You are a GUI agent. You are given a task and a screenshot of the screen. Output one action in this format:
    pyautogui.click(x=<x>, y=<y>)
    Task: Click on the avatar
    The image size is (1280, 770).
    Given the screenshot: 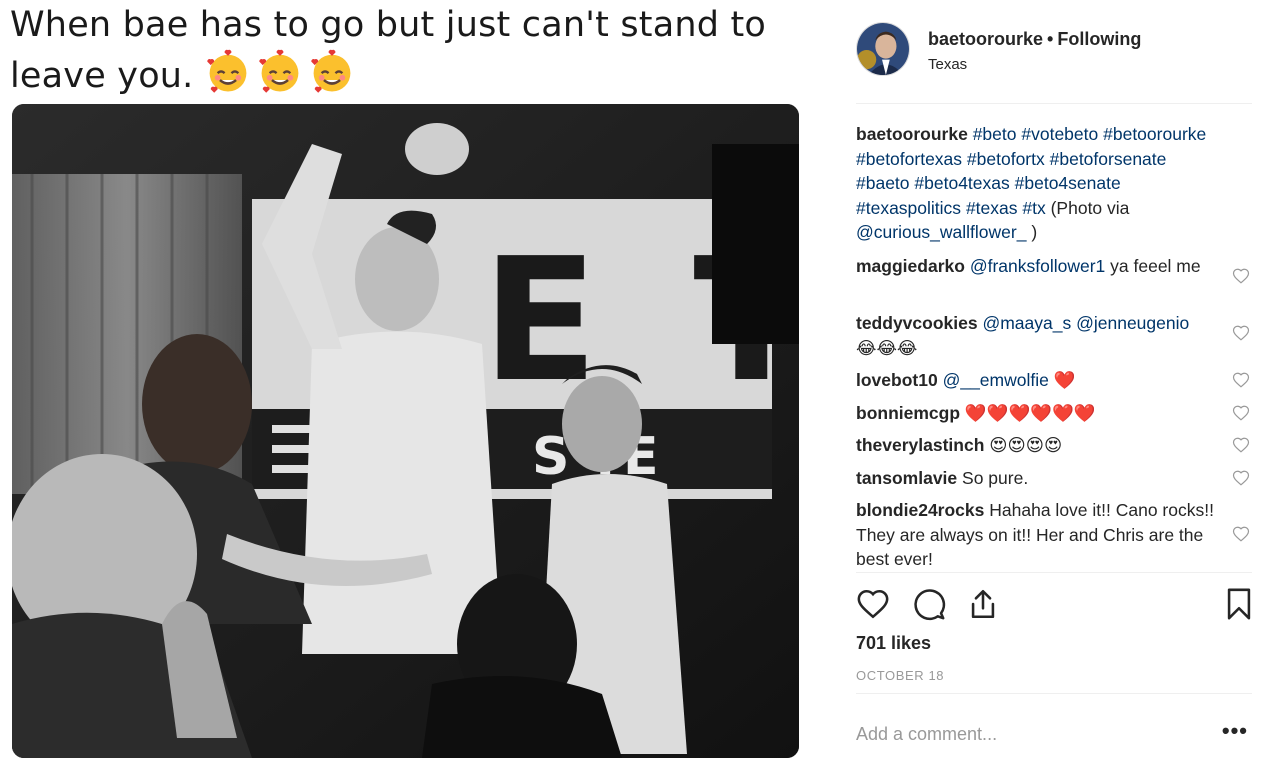 What is the action you would take?
    pyautogui.click(x=883, y=49)
    